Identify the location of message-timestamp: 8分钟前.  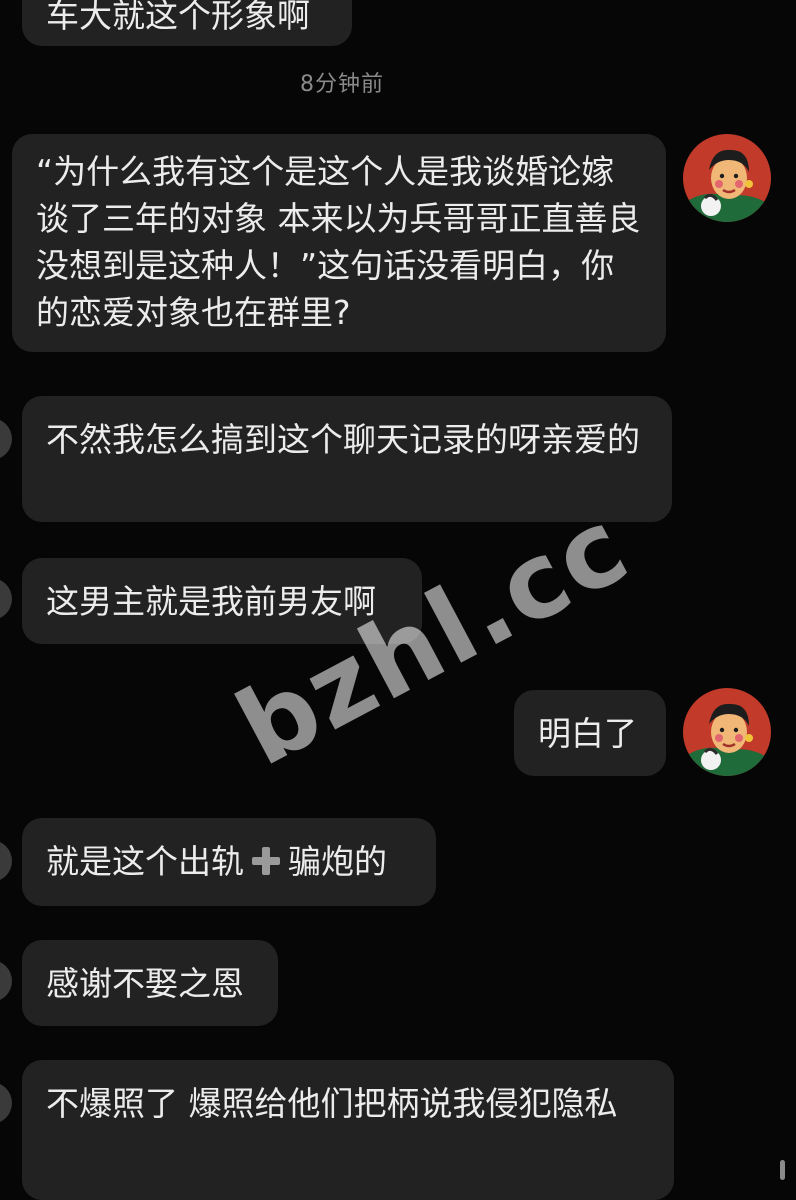
(342, 84).